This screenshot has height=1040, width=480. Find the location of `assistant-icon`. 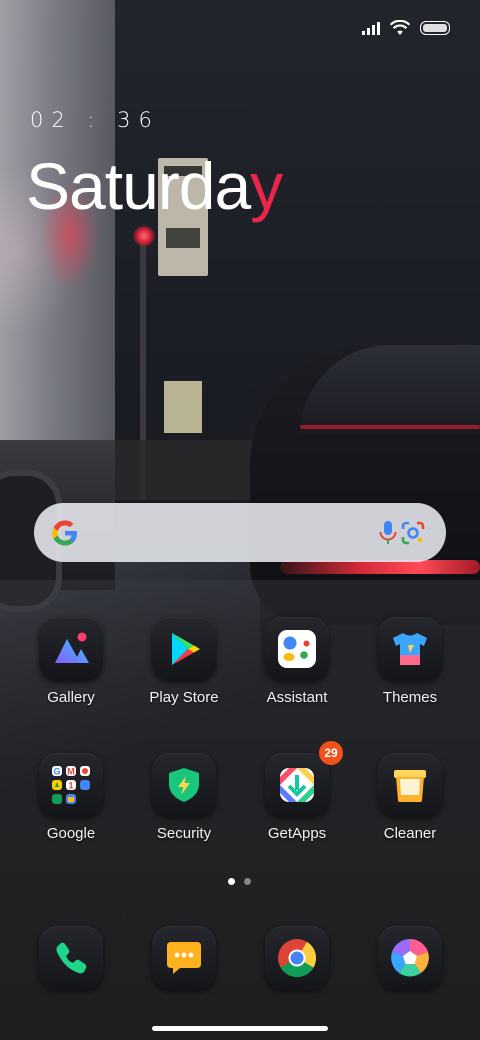

assistant-icon is located at coordinates (297, 649).